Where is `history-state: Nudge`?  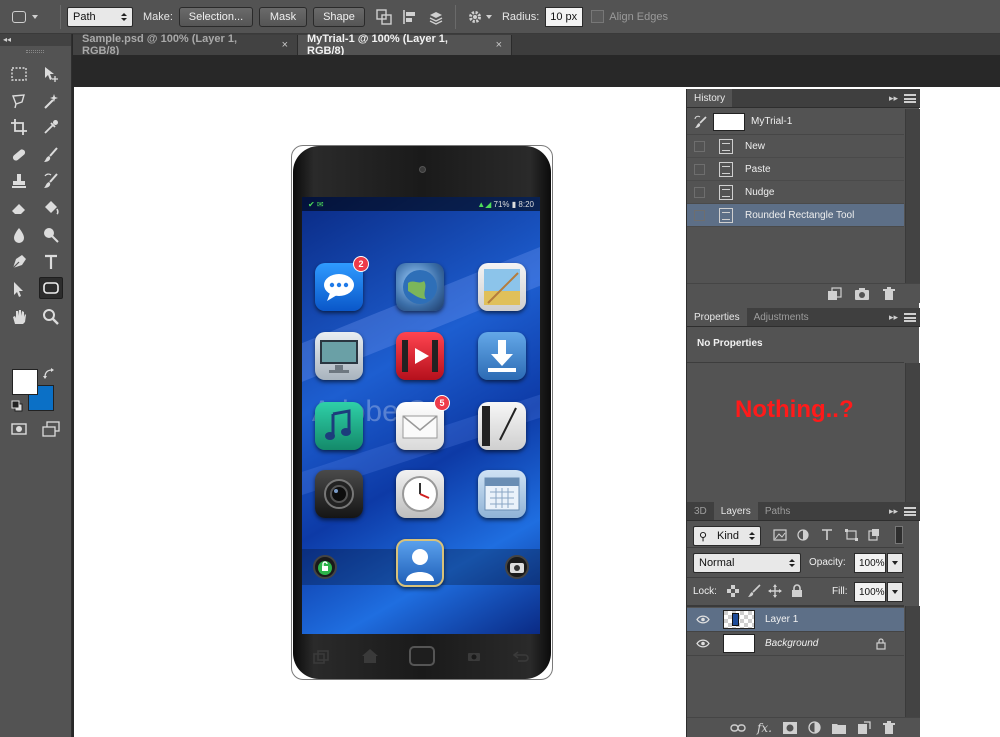
history-state: Nudge is located at coordinates (795, 192).